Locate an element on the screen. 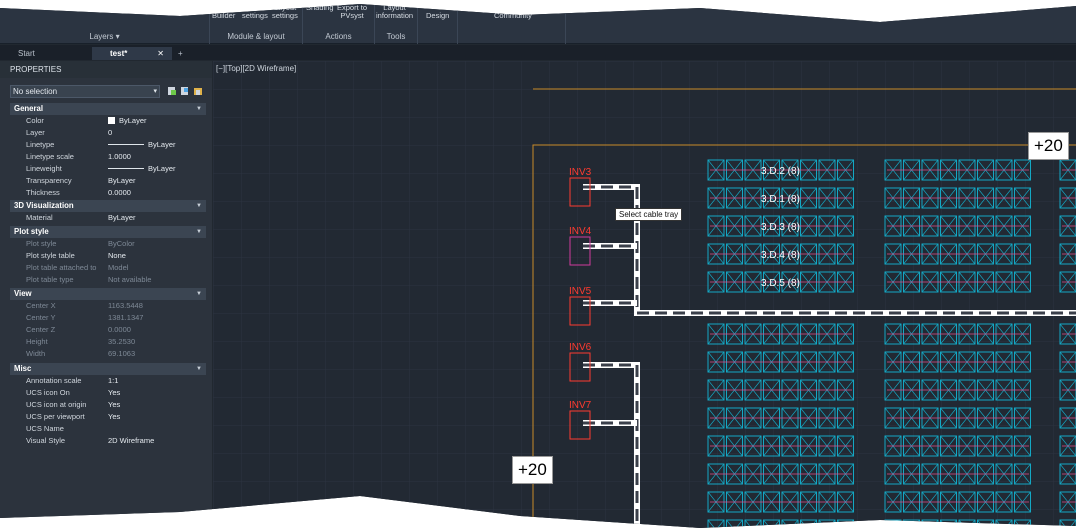 This screenshot has height=528, width=1076. prop-row: Visual Style 2D Wireframe is located at coordinates (108, 441).